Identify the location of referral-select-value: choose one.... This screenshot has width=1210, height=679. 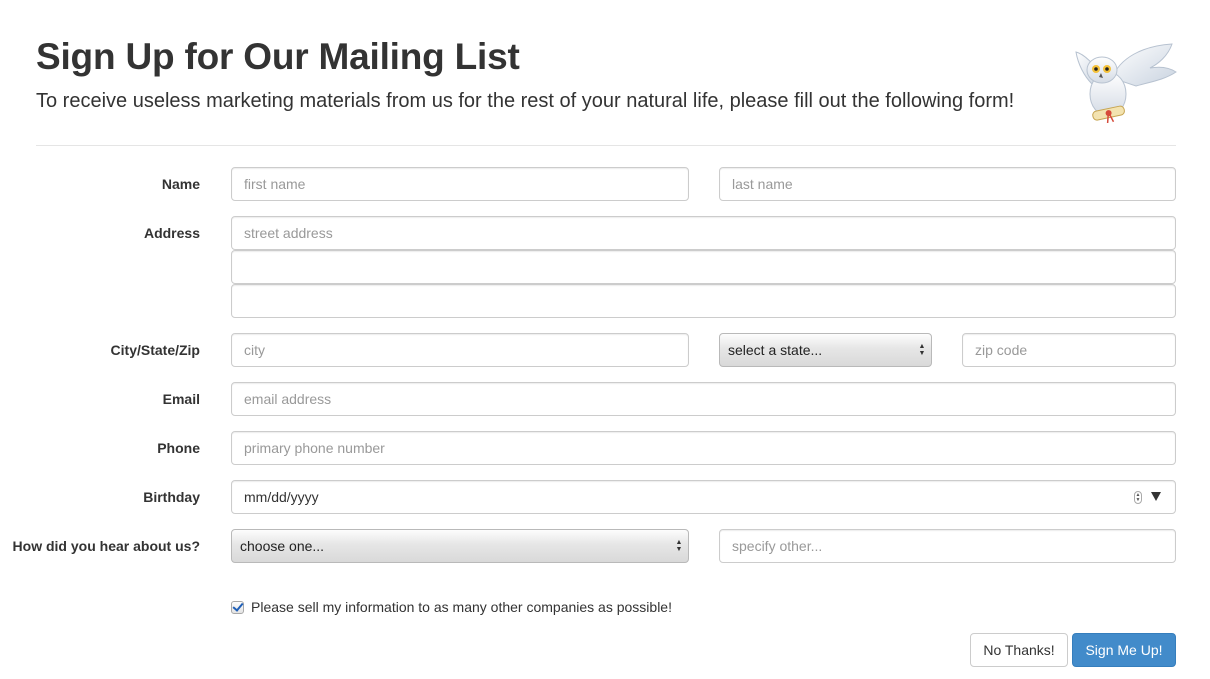
(282, 546).